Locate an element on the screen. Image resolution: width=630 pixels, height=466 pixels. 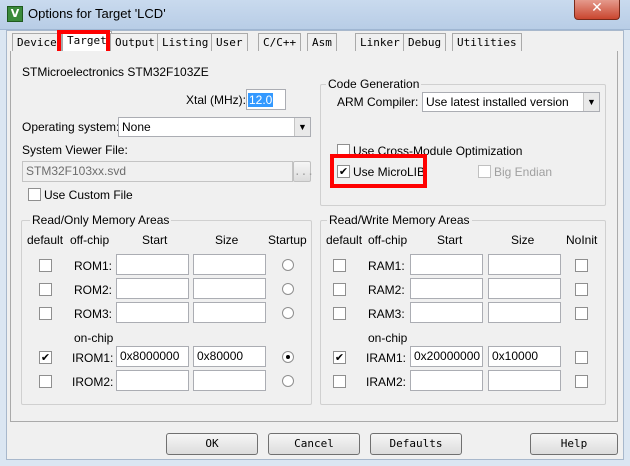
app-icon: V is located at coordinates (15, 14).